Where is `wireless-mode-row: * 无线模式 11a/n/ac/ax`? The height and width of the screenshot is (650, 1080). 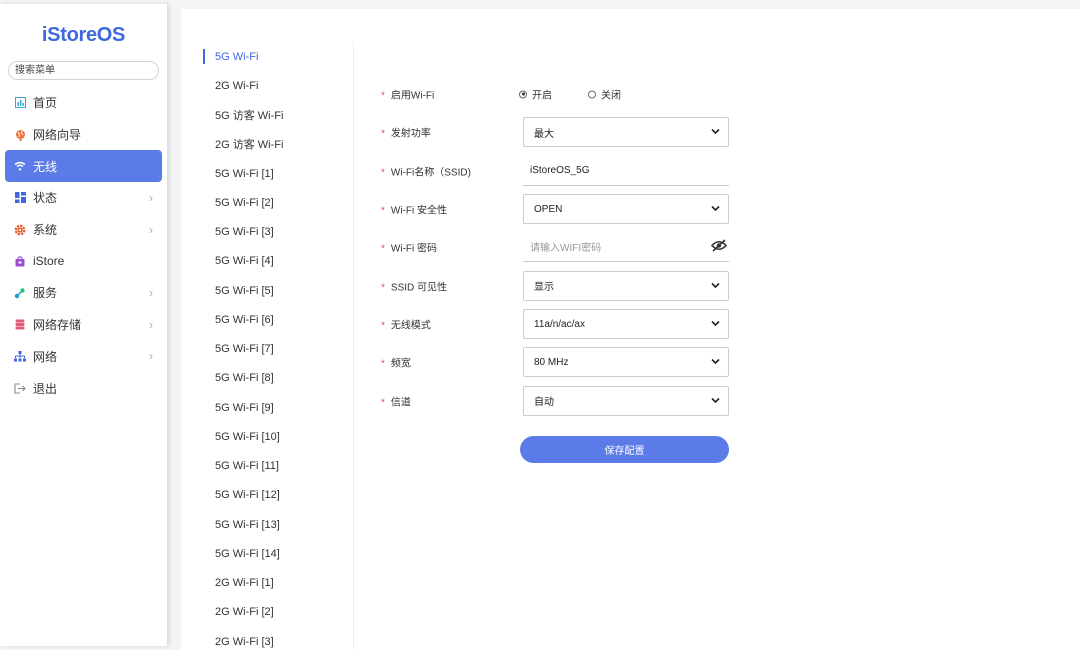
wireless-mode-row: * 无线模式 11a/n/ac/ax is located at coordinates (561, 324).